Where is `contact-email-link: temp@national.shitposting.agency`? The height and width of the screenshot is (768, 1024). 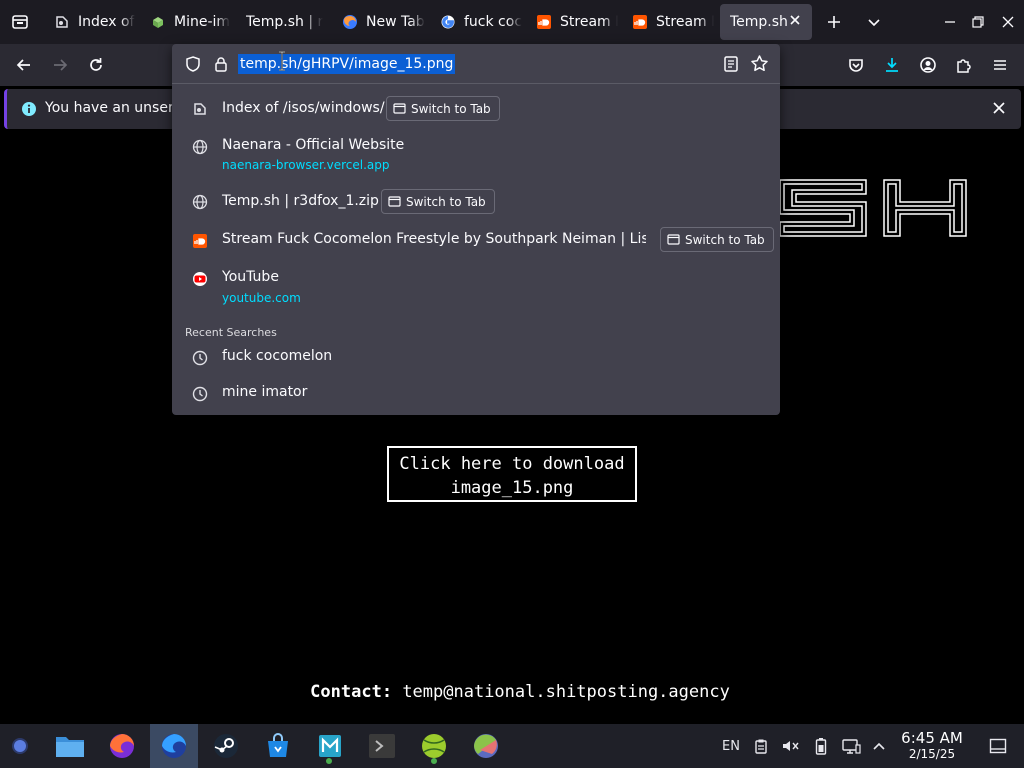 contact-email-link: temp@national.shitposting.agency is located at coordinates (566, 692).